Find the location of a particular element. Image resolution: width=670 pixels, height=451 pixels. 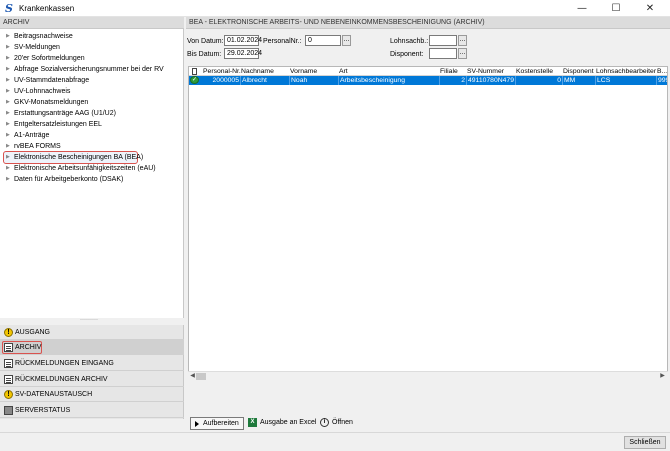

col-art: Art is located at coordinates (389, 71).